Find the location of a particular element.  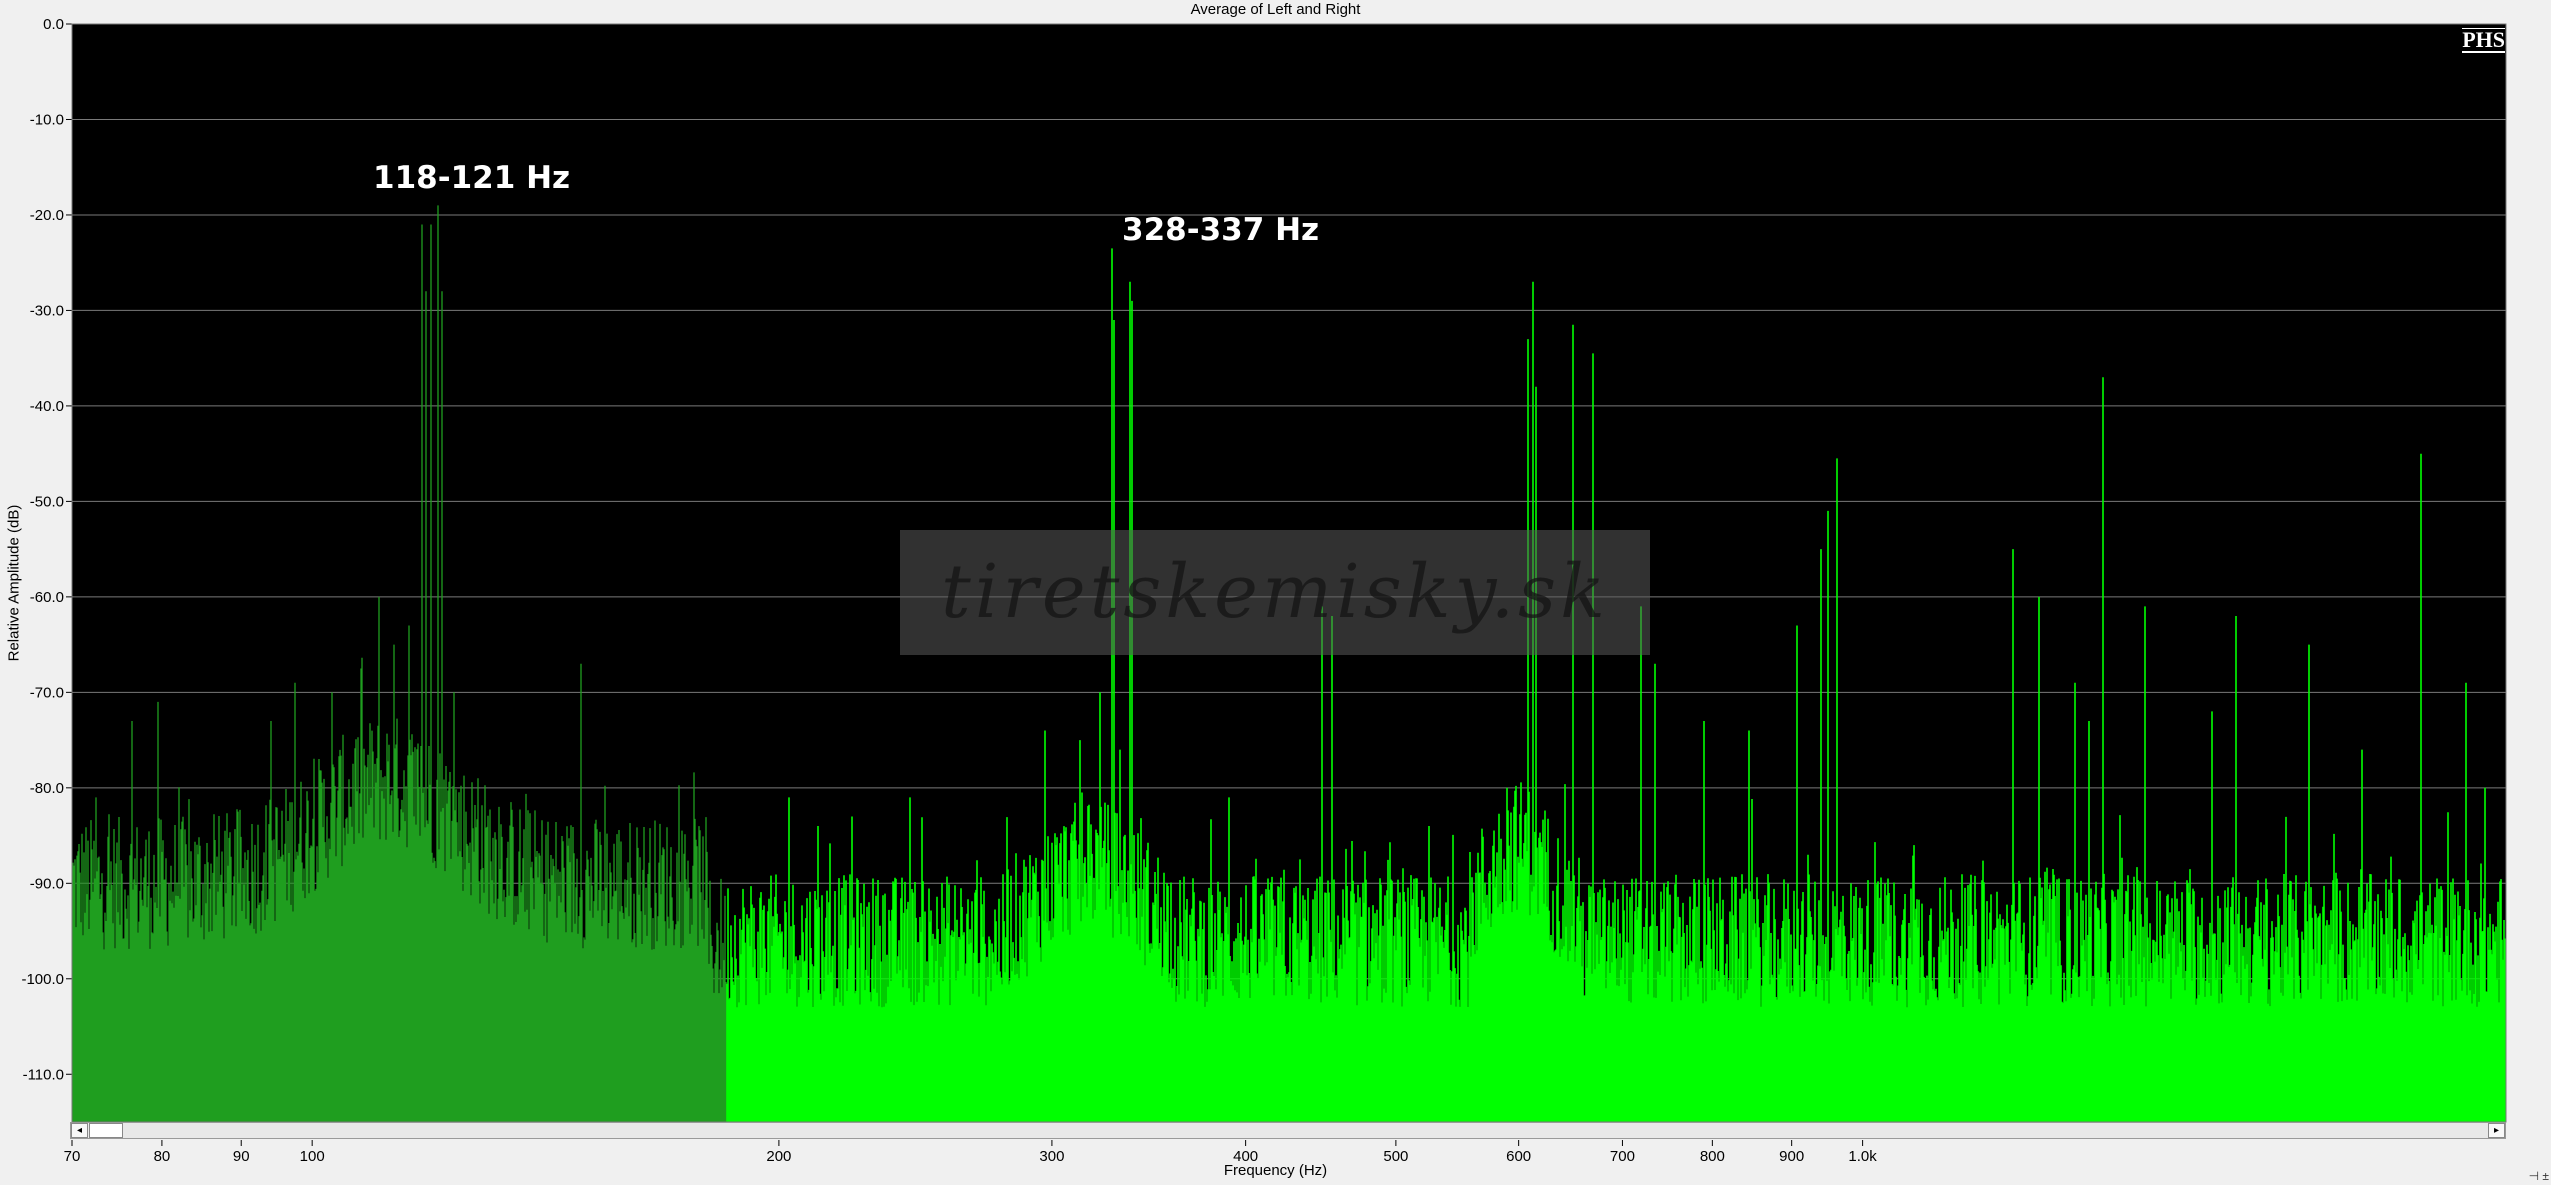

x-tick-label: 200 is located at coordinates (778, 1156).